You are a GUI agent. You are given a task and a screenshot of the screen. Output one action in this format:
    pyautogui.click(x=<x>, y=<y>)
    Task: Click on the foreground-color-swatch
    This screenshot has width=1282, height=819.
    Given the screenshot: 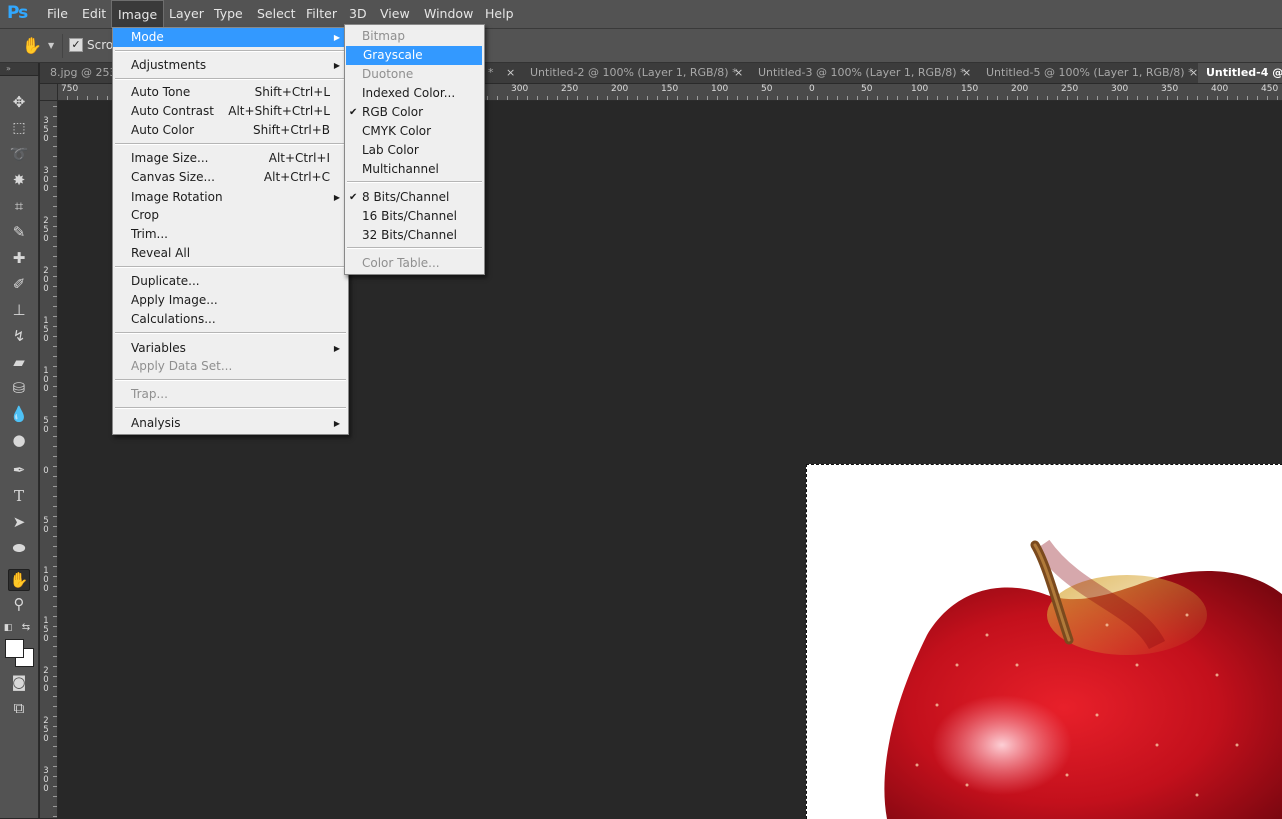 What is the action you would take?
    pyautogui.click(x=14, y=648)
    